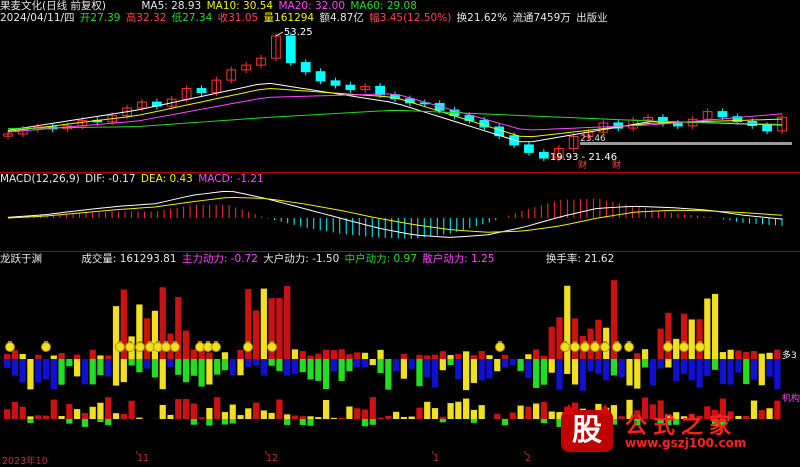 The height and width of the screenshot is (467, 800). What do you see at coordinates (395, 214) in the screenshot?
I see `dea-line` at bounding box center [395, 214].